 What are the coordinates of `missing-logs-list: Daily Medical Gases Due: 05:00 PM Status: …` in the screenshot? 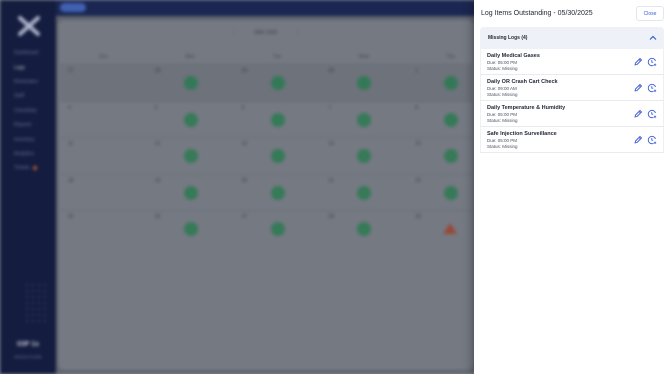 It's located at (572, 101).